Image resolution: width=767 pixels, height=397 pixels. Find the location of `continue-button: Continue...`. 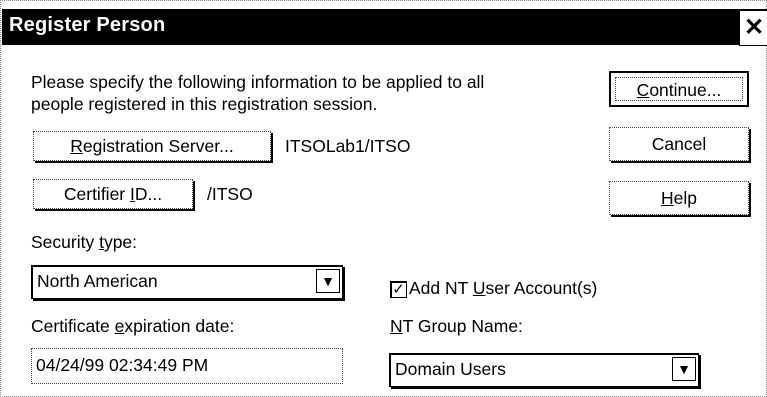

continue-button: Continue... is located at coordinates (679, 89).